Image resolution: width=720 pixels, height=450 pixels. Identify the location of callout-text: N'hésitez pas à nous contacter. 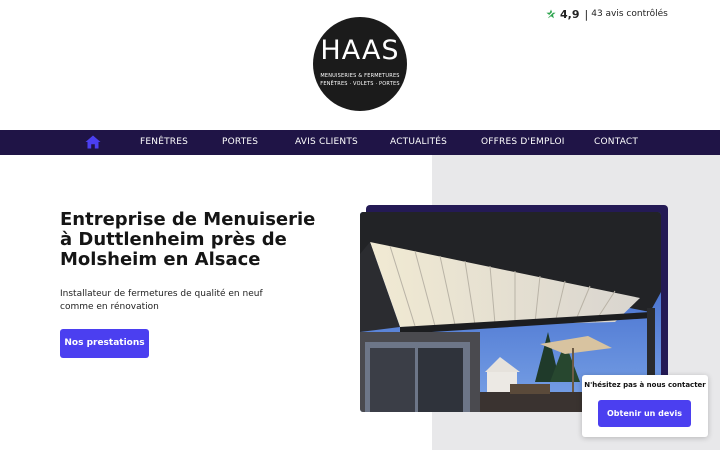
(645, 385).